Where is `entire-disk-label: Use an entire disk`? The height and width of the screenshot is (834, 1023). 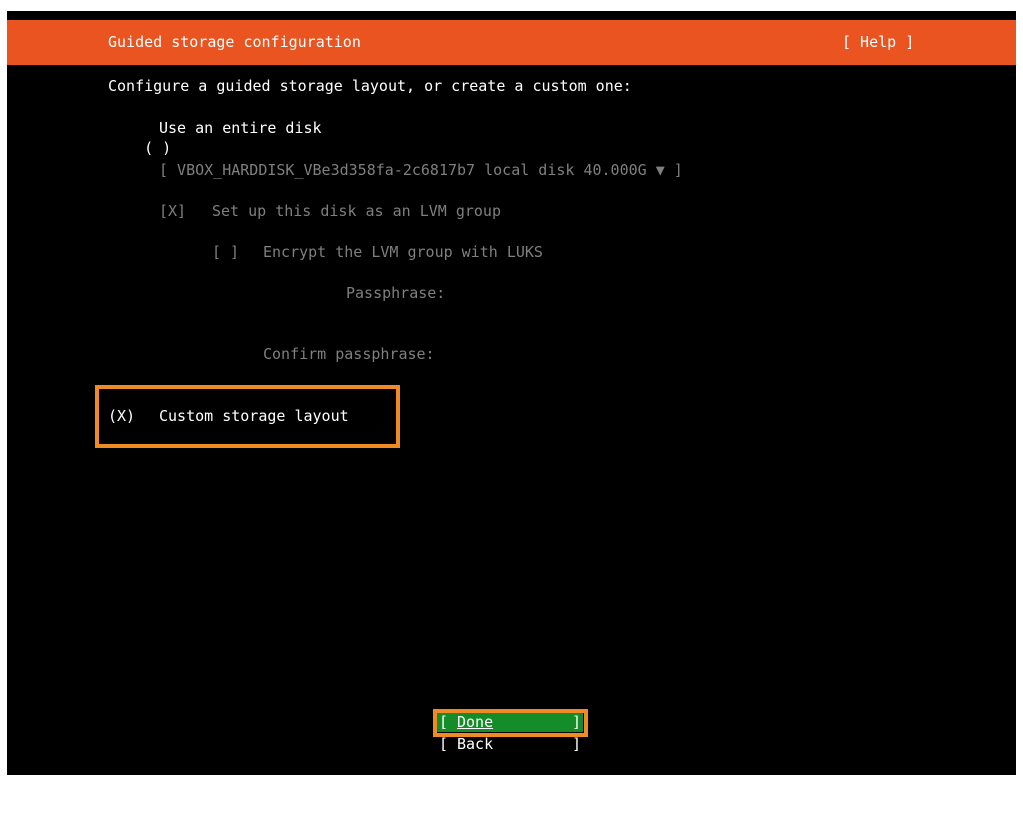 entire-disk-label: Use an entire disk is located at coordinates (240, 128).